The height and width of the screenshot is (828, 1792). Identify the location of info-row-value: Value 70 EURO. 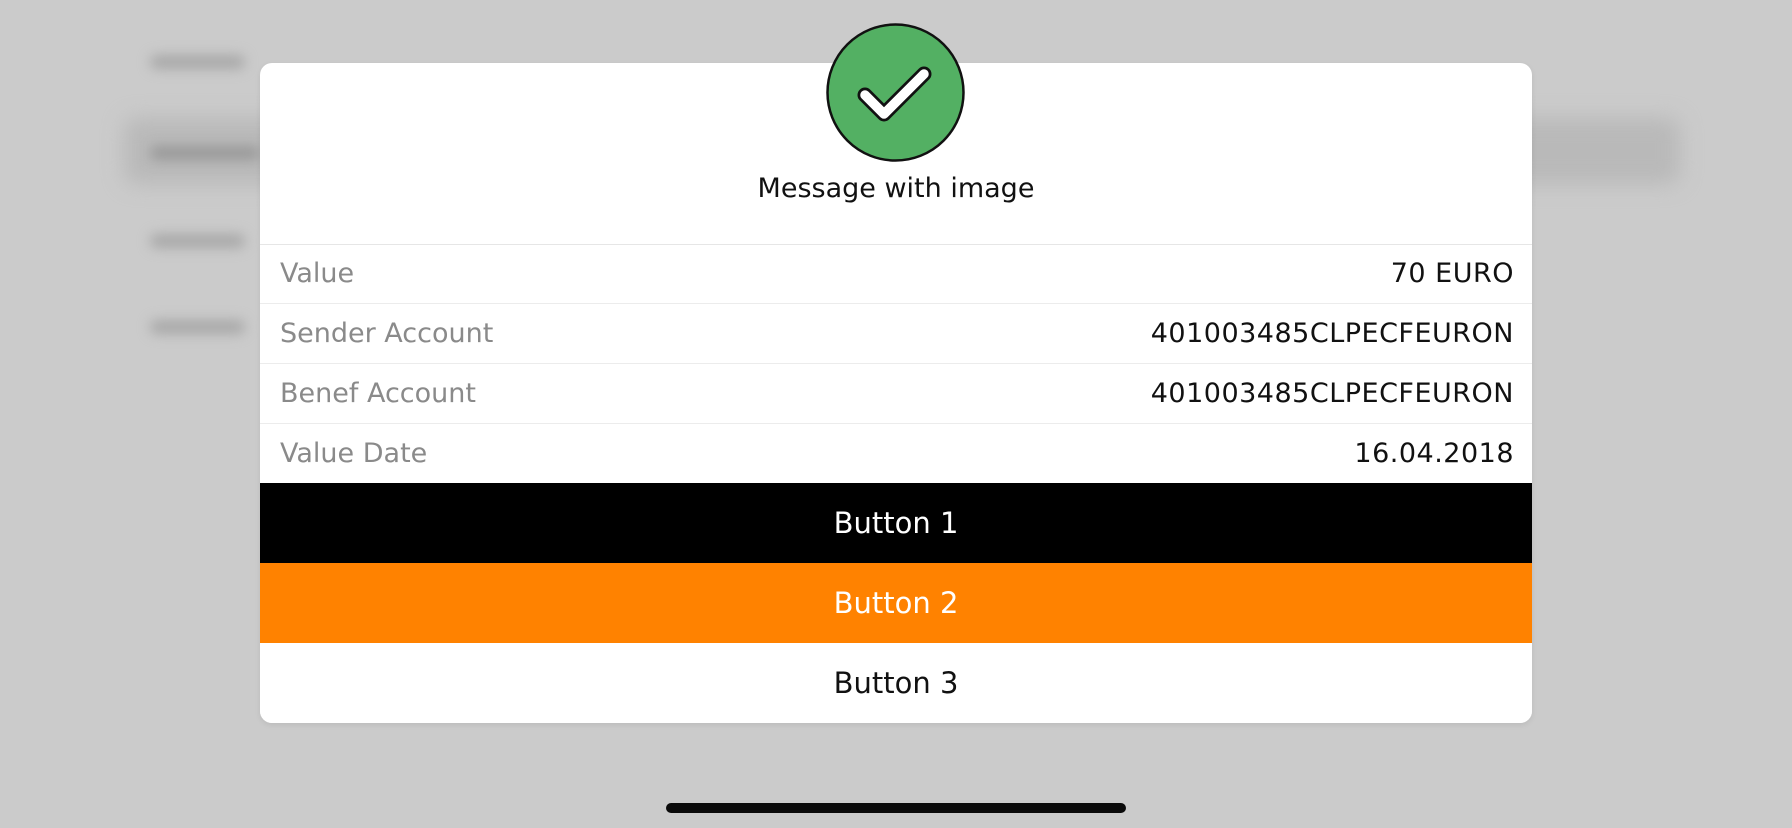
(896, 274).